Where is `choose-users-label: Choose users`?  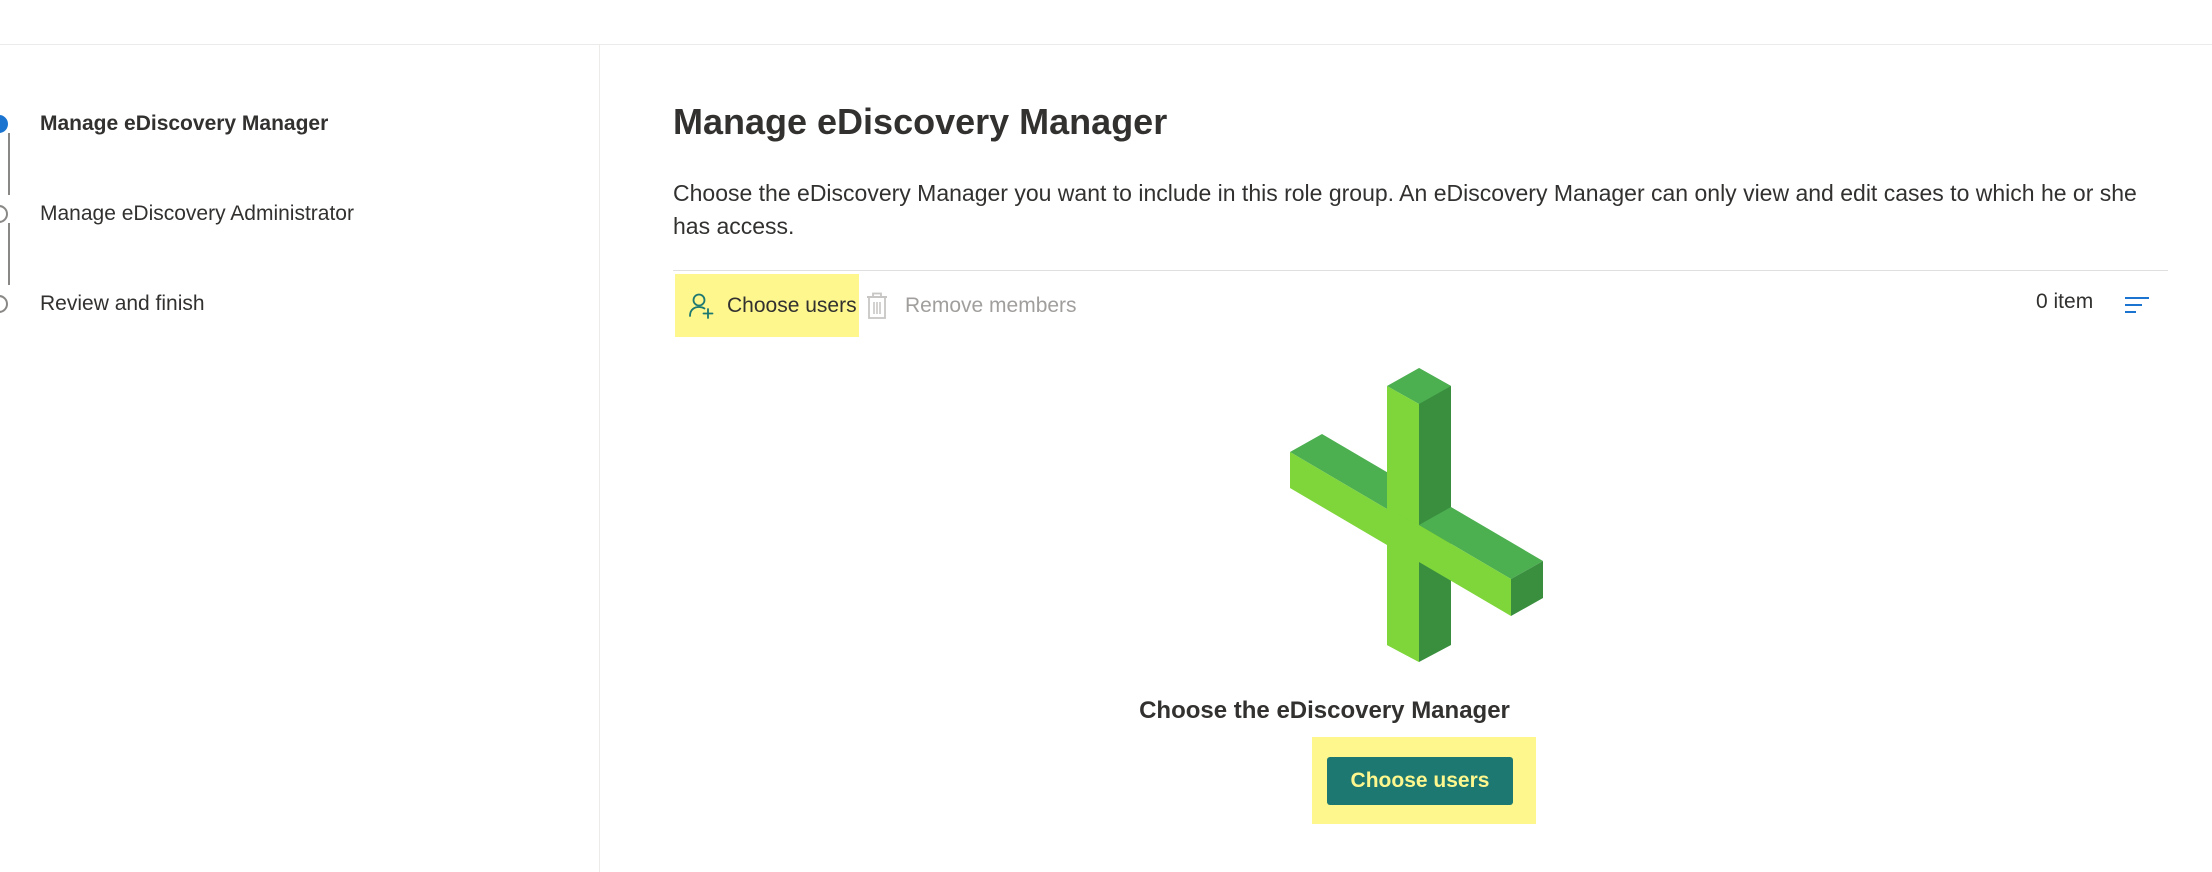
choose-users-label: Choose users is located at coordinates (792, 305).